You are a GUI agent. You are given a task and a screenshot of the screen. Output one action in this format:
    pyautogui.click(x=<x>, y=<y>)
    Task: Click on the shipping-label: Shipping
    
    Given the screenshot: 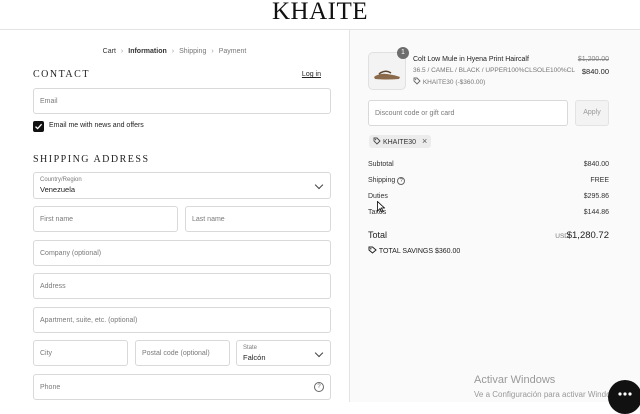 What is the action you would take?
    pyautogui.click(x=382, y=180)
    